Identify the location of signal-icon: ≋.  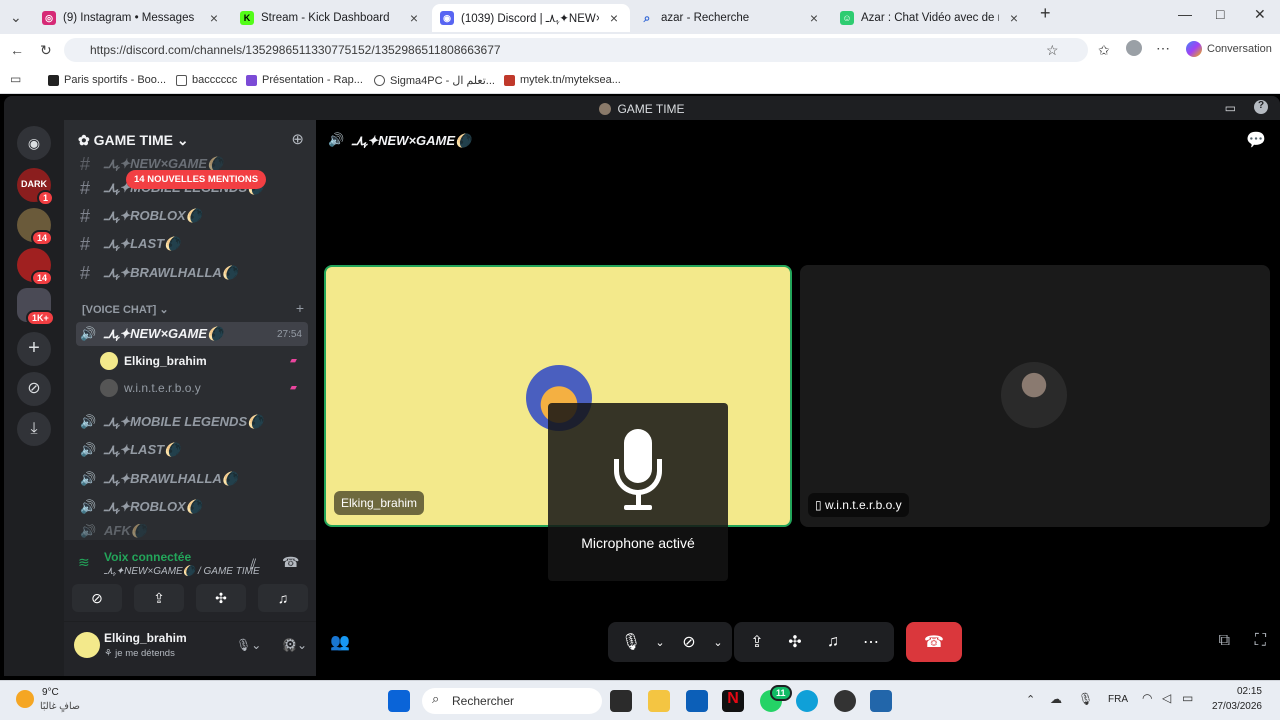
(84, 562).